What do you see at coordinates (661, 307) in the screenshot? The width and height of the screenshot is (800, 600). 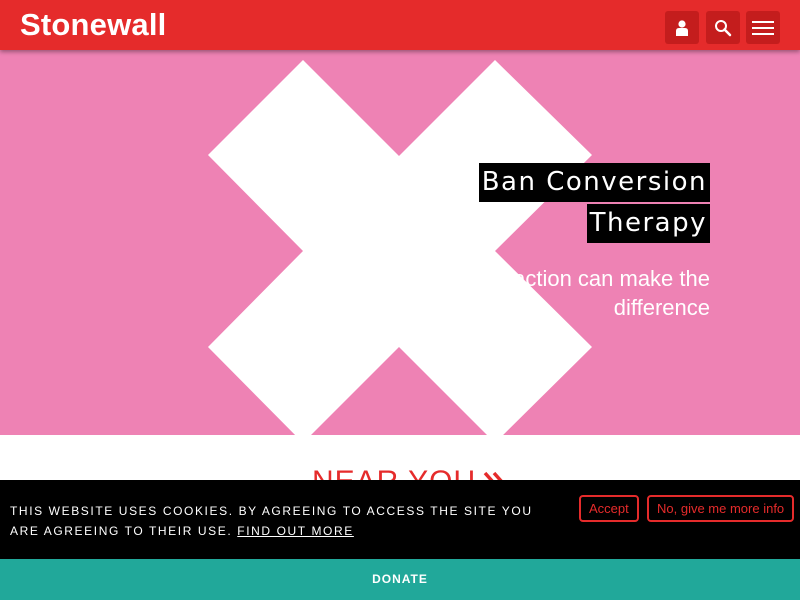 I see `hero-subtitle-line-2: difference` at bounding box center [661, 307].